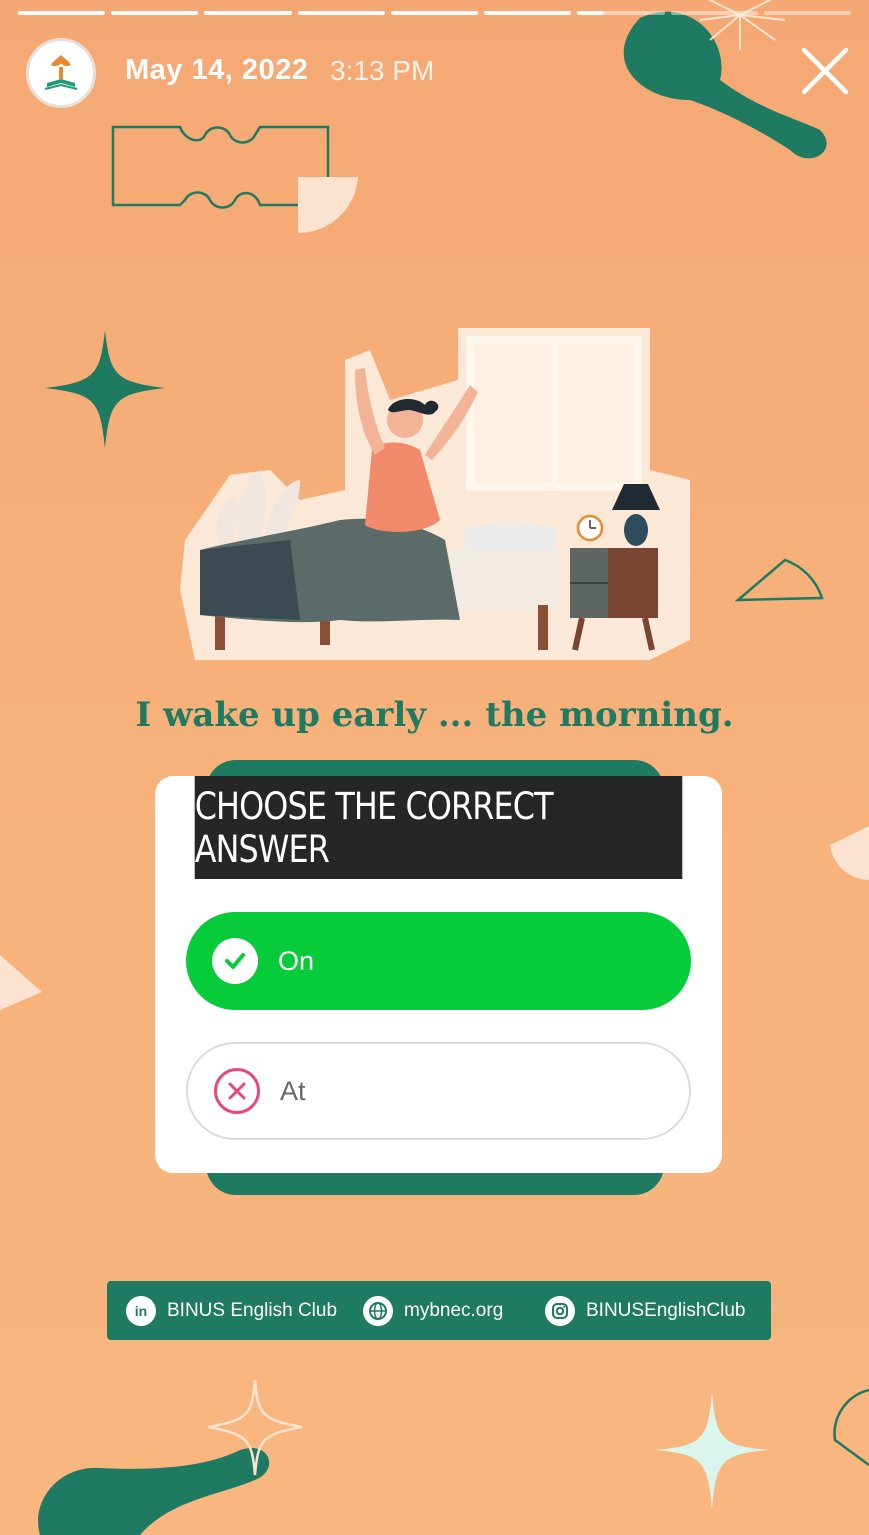 This screenshot has width=869, height=1535. Describe the element at coordinates (141, 1310) in the screenshot. I see `linkedin-icon: in` at that location.